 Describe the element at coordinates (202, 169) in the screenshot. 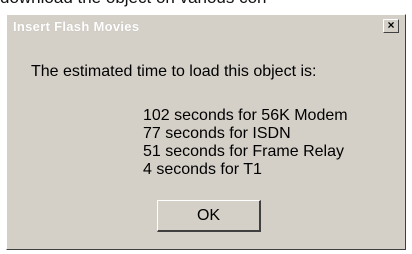

I see `load-time-t1: 4 seconds for T1` at that location.